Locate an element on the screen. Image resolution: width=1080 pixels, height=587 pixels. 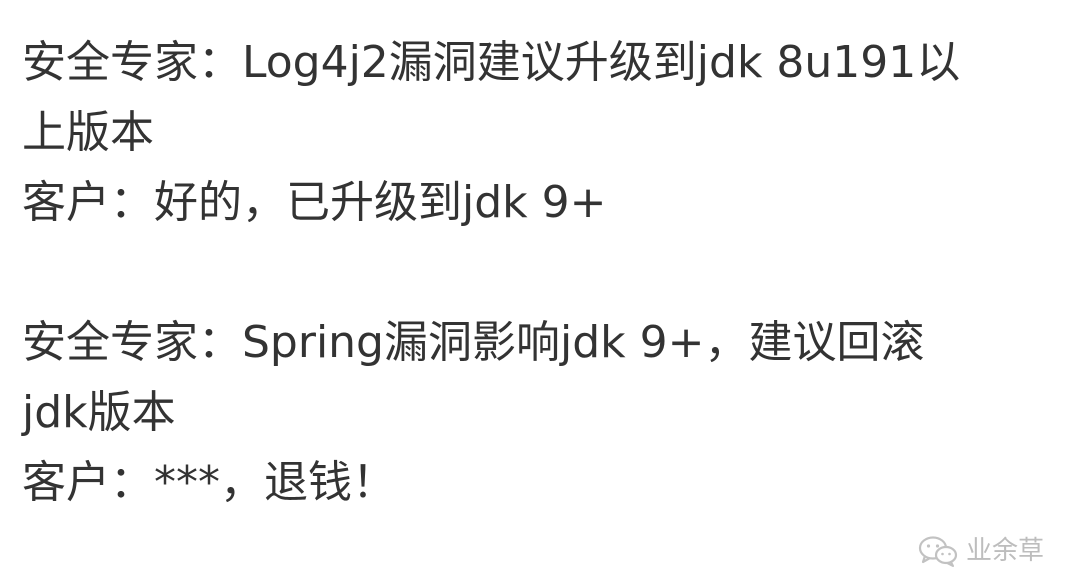
watermark-text: 业余草 is located at coordinates (1004, 551).